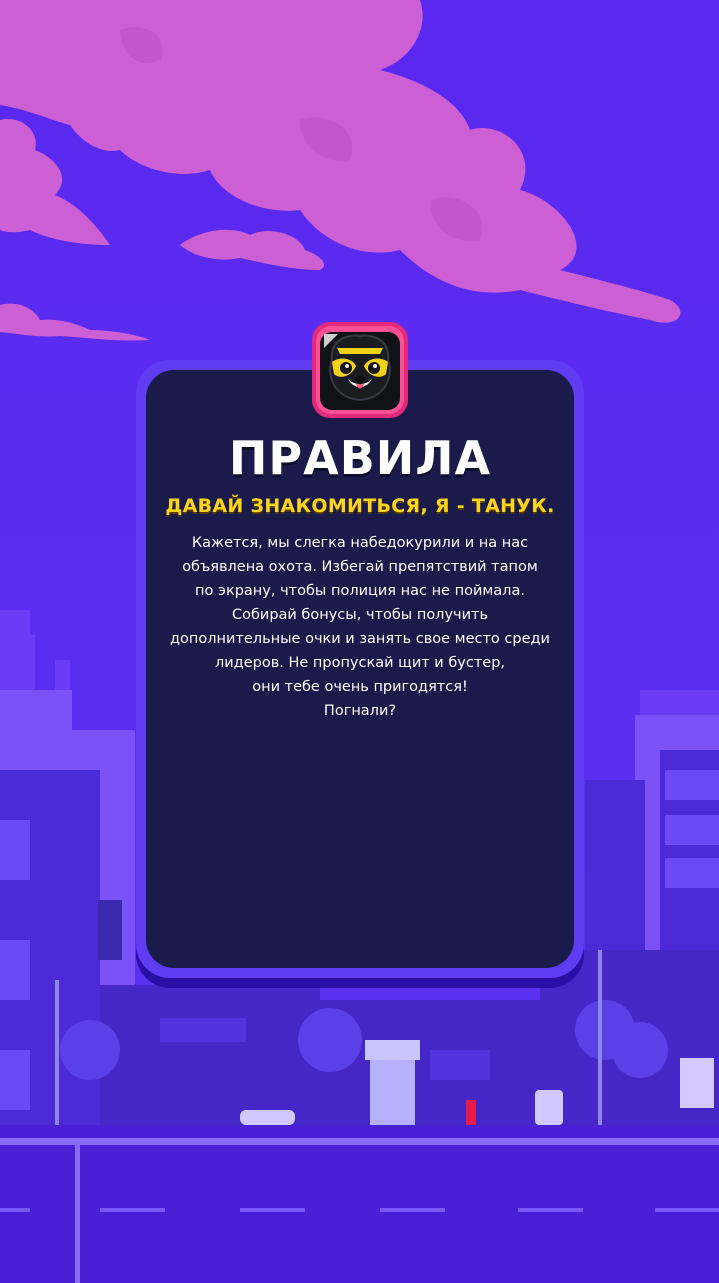 Image resolution: width=719 pixels, height=1283 pixels. What do you see at coordinates (360, 543) in the screenshot?
I see `rules-line: Кажется, мы слегка набедокурили и на нас` at bounding box center [360, 543].